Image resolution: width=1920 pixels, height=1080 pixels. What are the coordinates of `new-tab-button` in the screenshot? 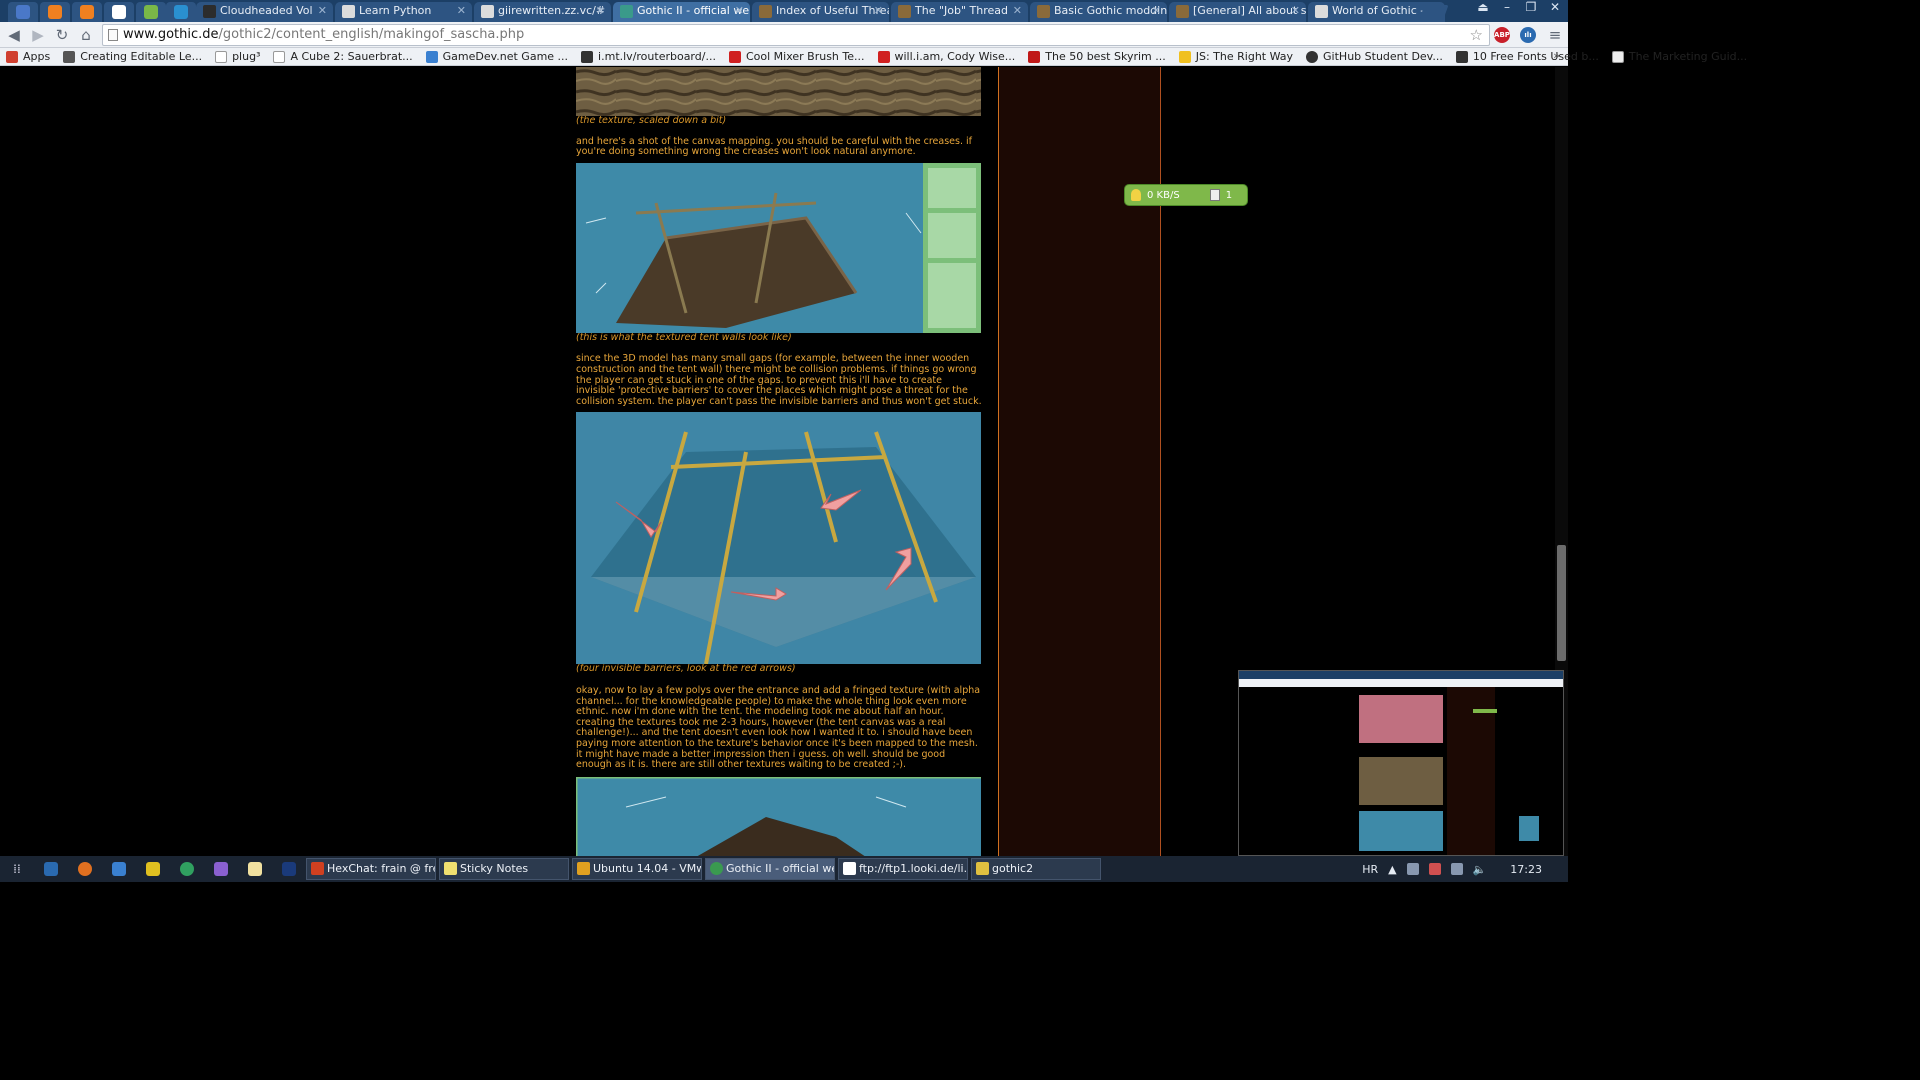 It's located at (1434, 12).